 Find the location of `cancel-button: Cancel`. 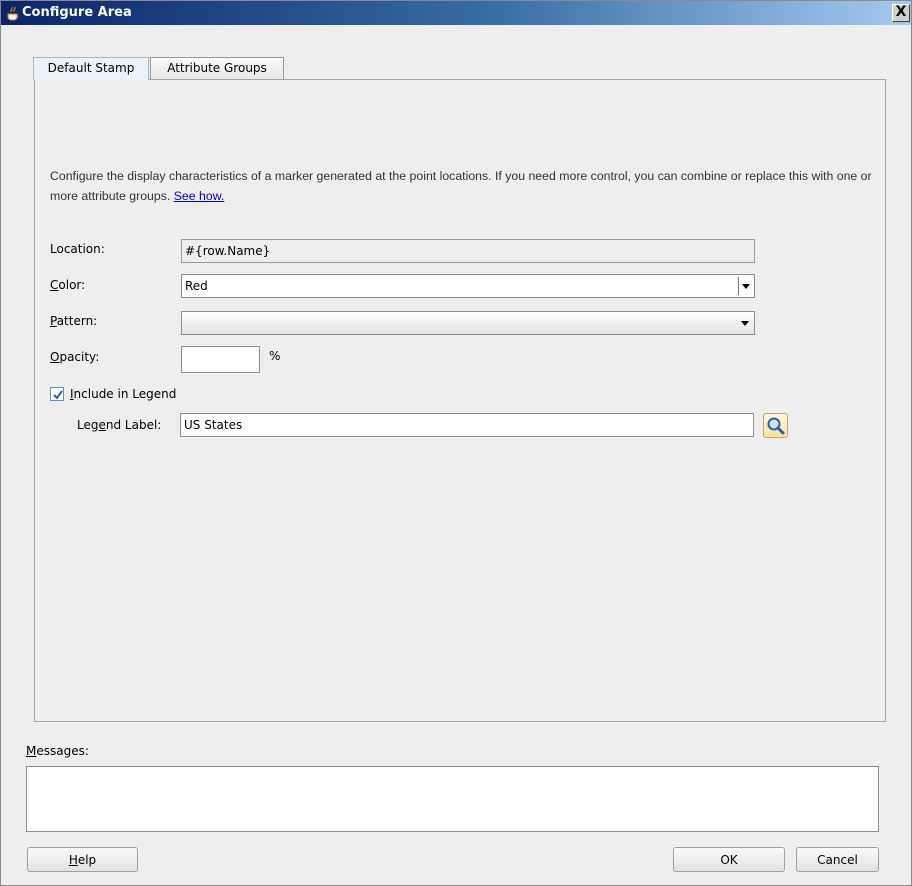

cancel-button: Cancel is located at coordinates (837, 859).